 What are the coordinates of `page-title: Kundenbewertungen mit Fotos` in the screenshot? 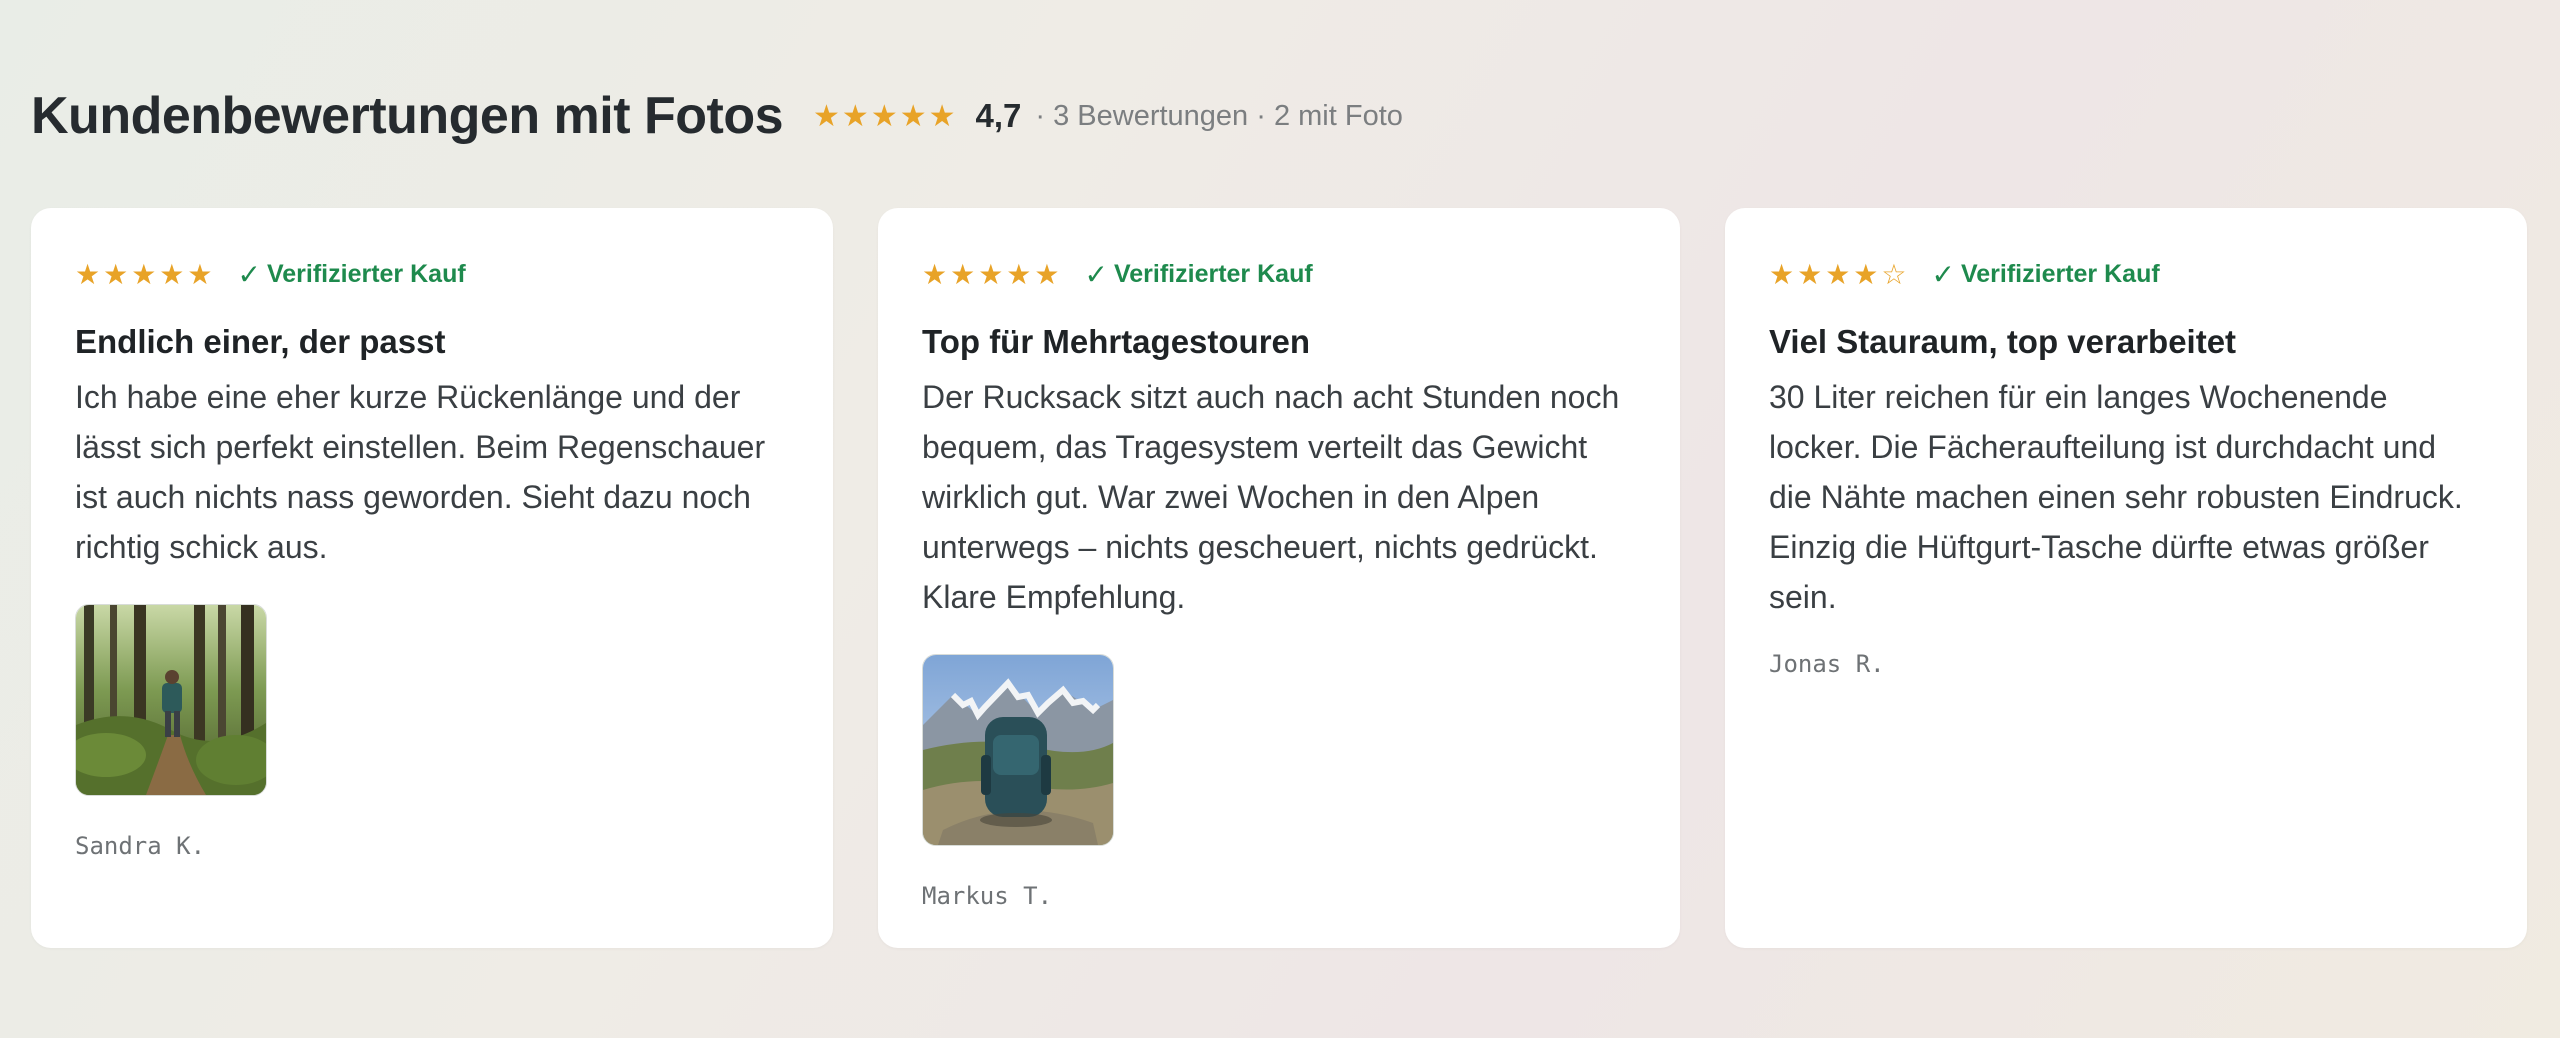 It's located at (407, 116).